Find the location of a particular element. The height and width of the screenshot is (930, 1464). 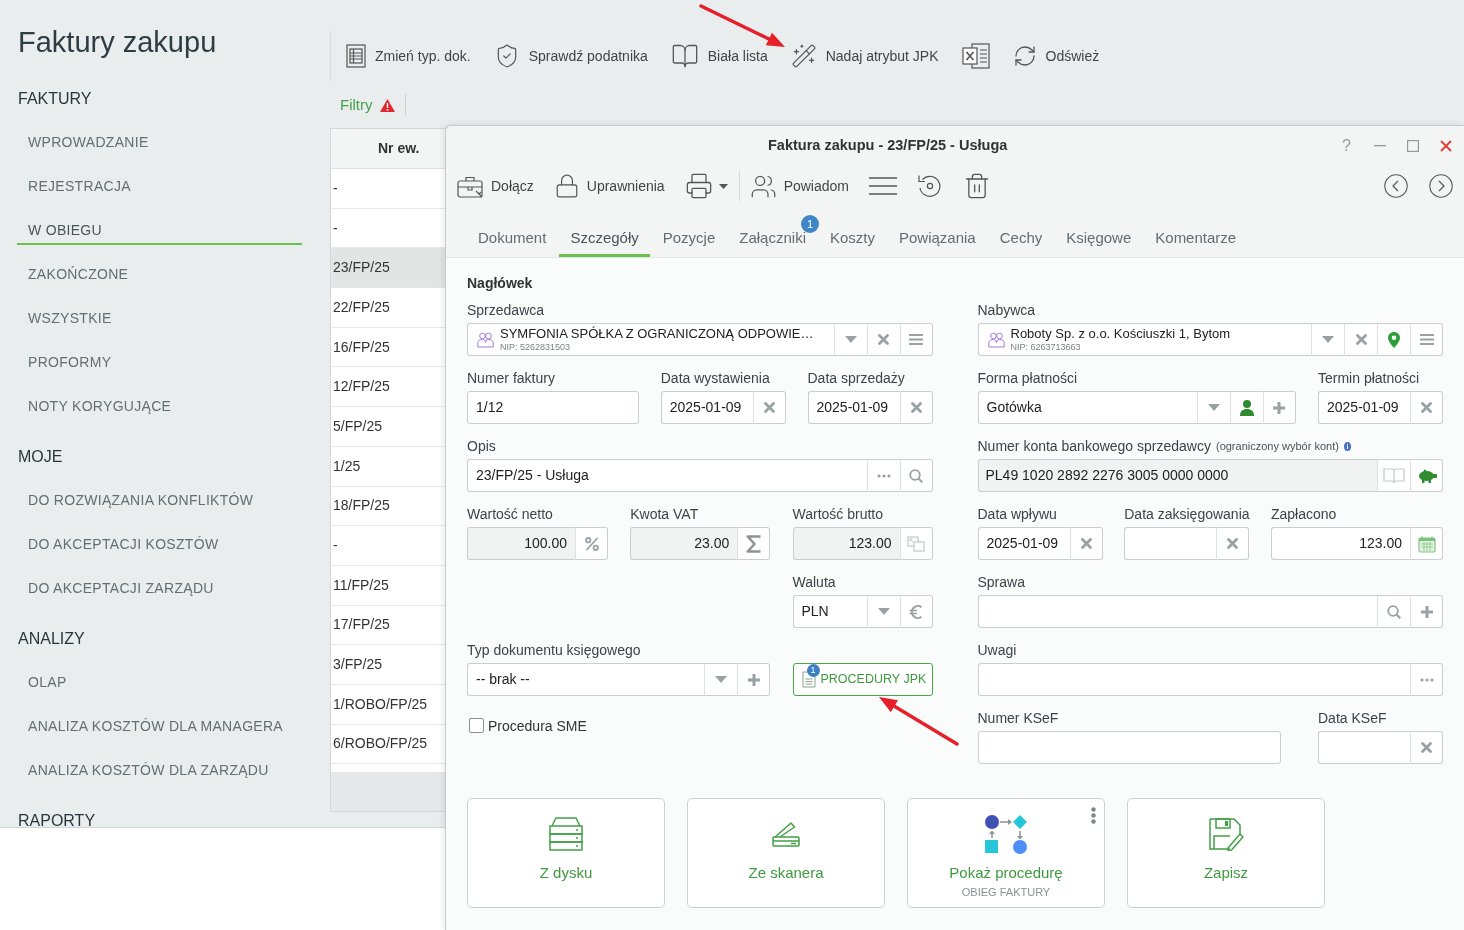

text-field: -- brak -- is located at coordinates (585, 679).